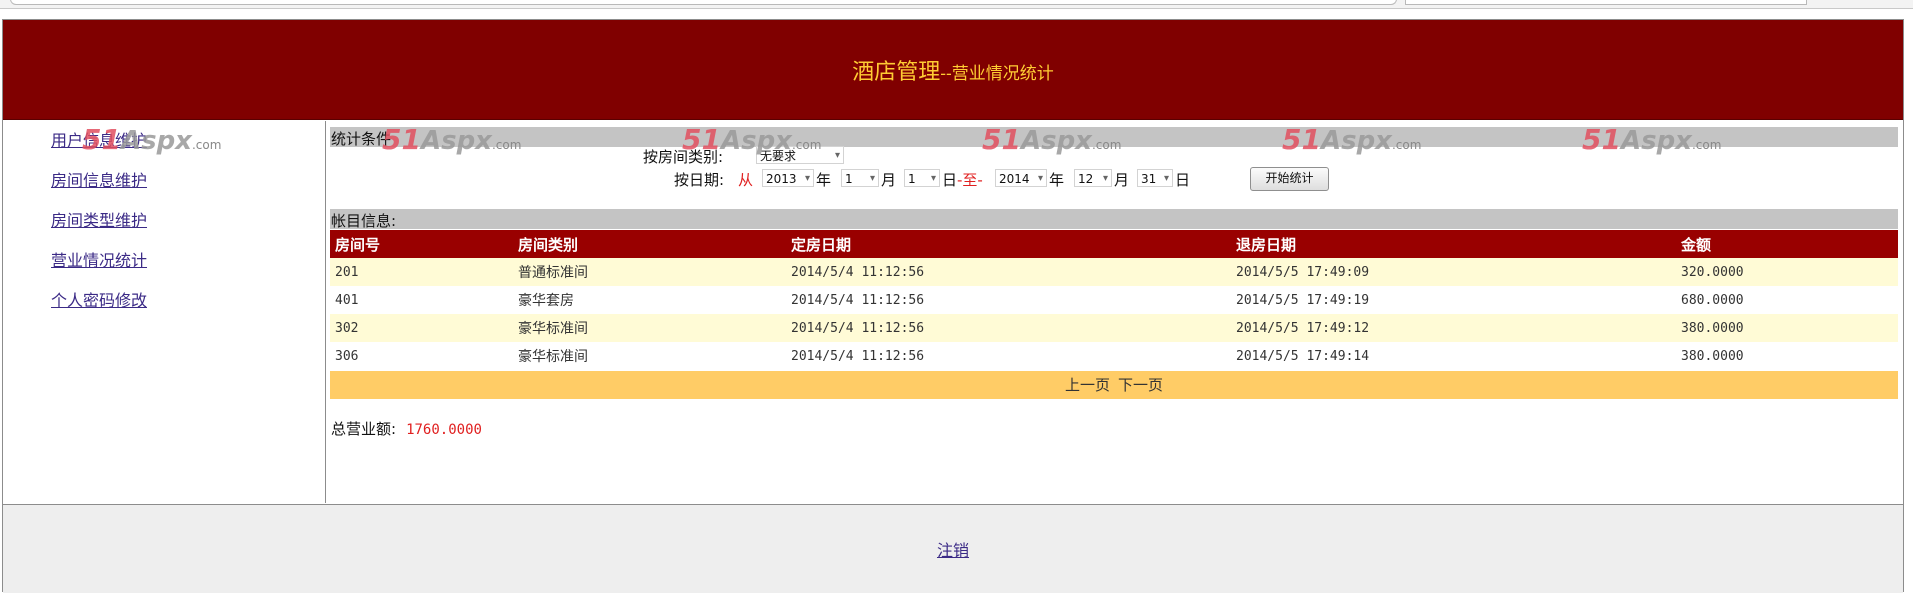 Image resolution: width=1913 pixels, height=593 pixels. What do you see at coordinates (421, 328) in the screenshot?
I see `cell-room-no: 302` at bounding box center [421, 328].